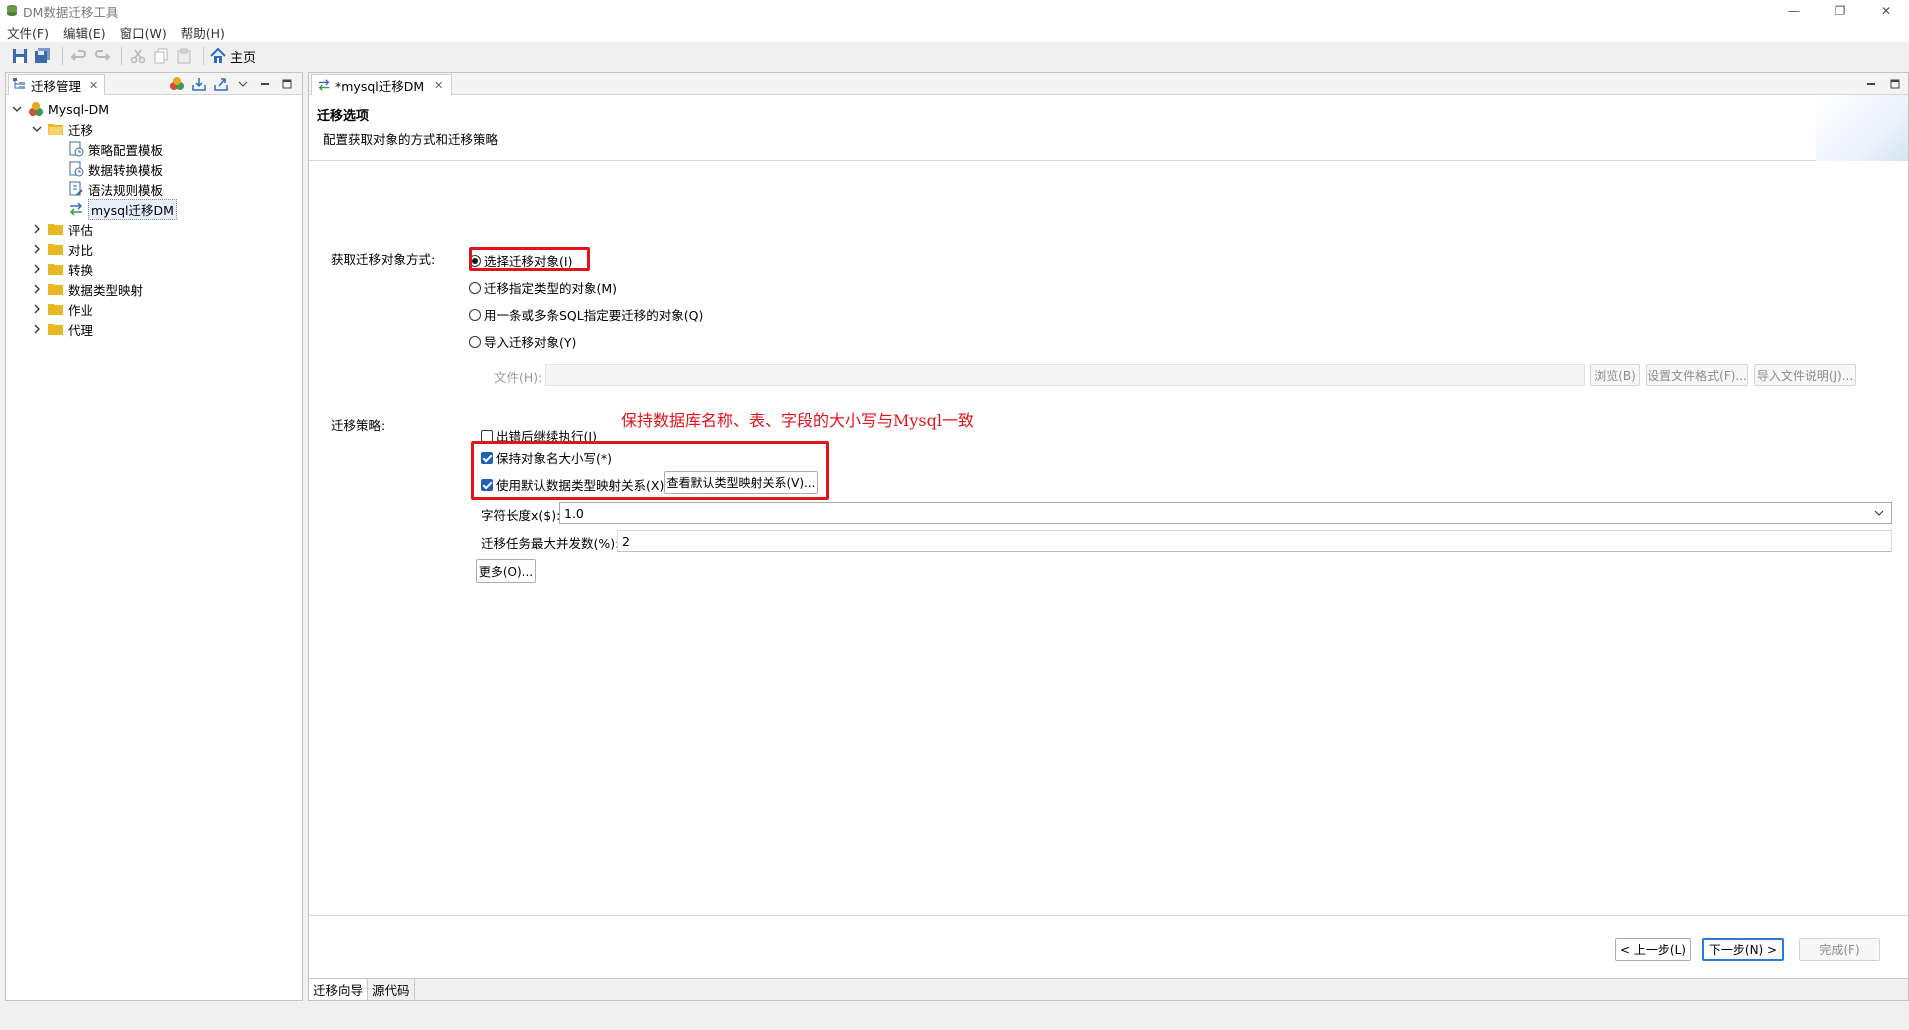 Image resolution: width=1909 pixels, height=1030 pixels. What do you see at coordinates (518, 377) in the screenshot?
I see `file-label: 文件(H):` at bounding box center [518, 377].